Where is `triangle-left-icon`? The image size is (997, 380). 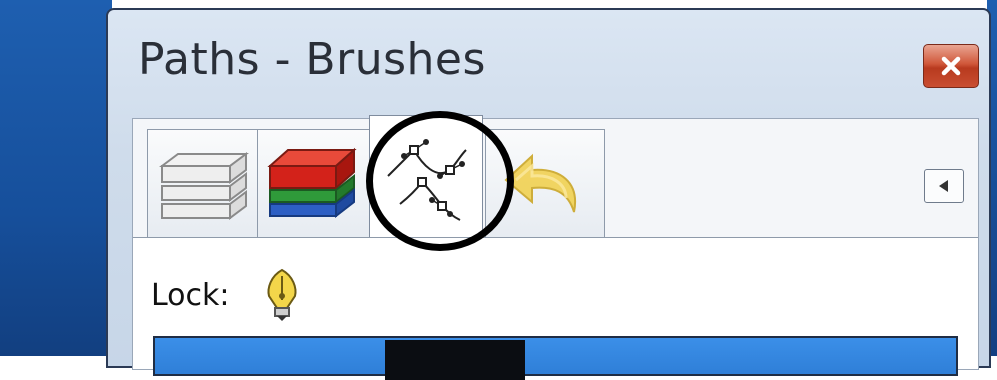 triangle-left-icon is located at coordinates (943, 186).